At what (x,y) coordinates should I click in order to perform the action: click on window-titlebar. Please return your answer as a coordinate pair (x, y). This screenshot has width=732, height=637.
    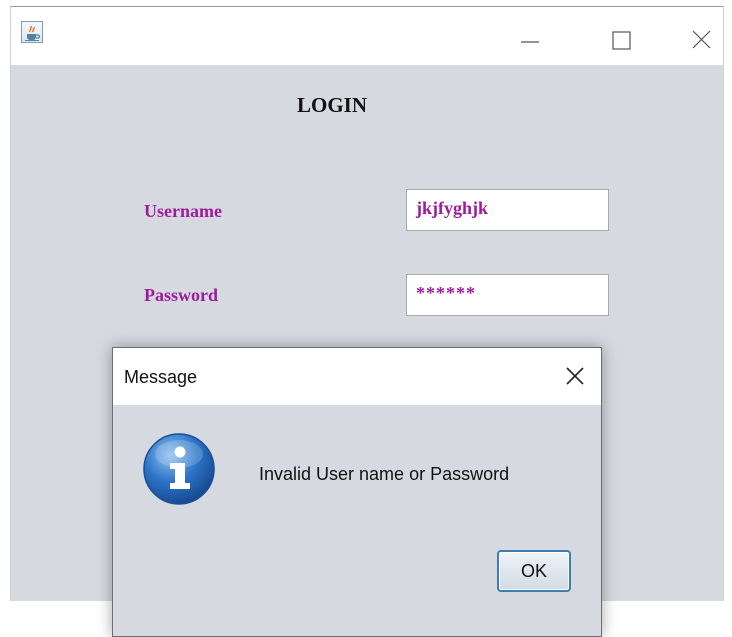
    Looking at the image, I should click on (367, 36).